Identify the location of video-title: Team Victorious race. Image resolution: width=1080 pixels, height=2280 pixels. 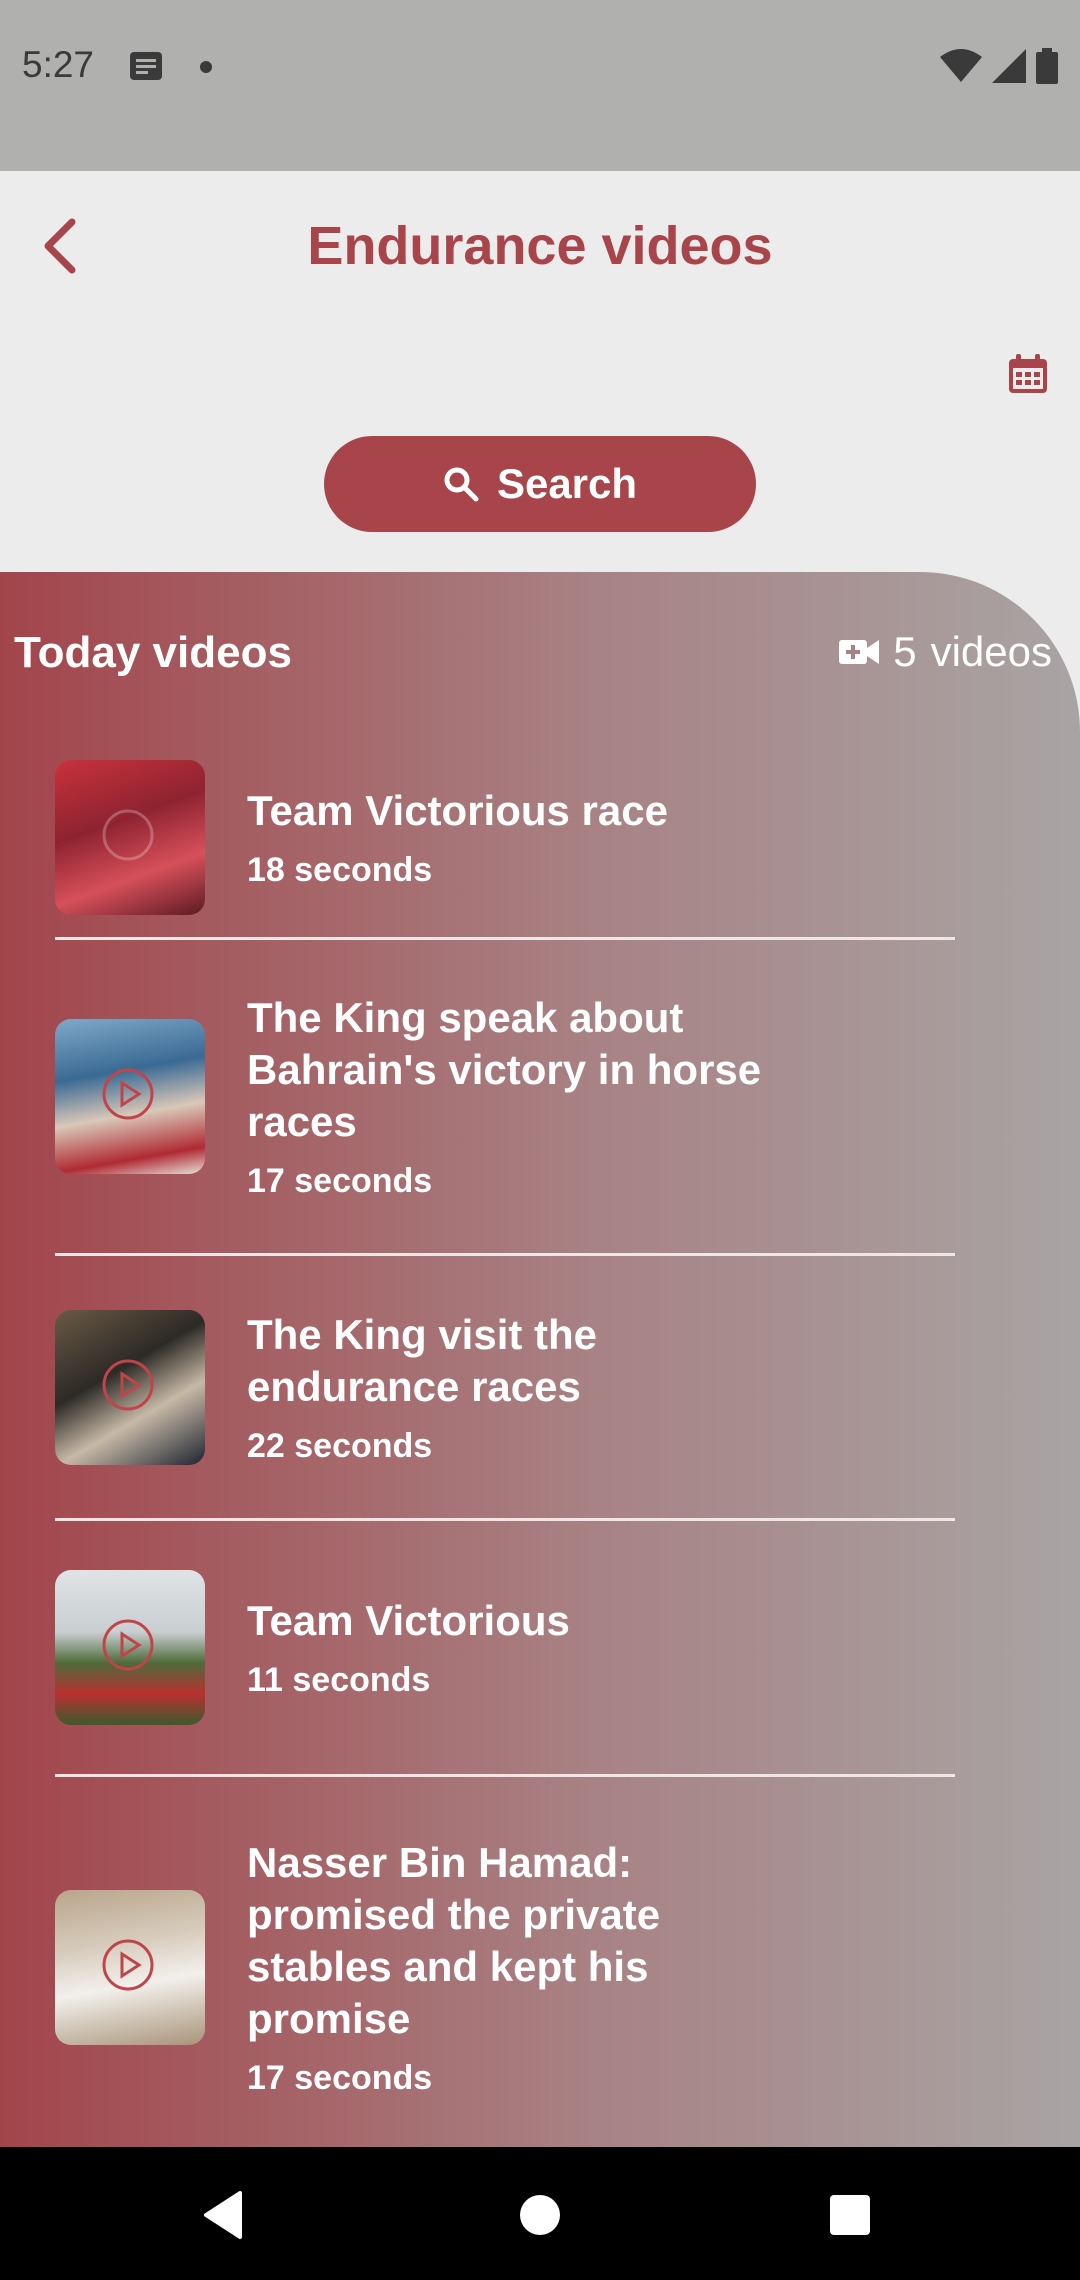
(457, 810).